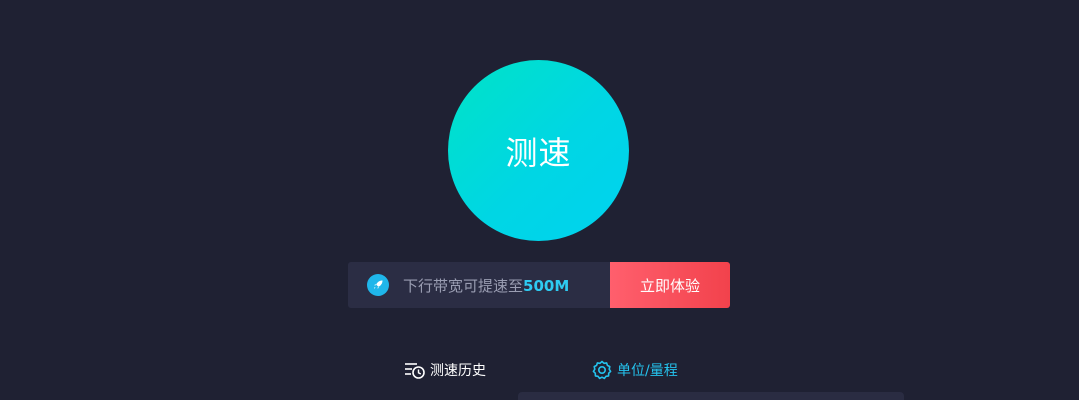 The image size is (1079, 400). Describe the element at coordinates (670, 285) in the screenshot. I see `try-now-button: 立即体验` at that location.